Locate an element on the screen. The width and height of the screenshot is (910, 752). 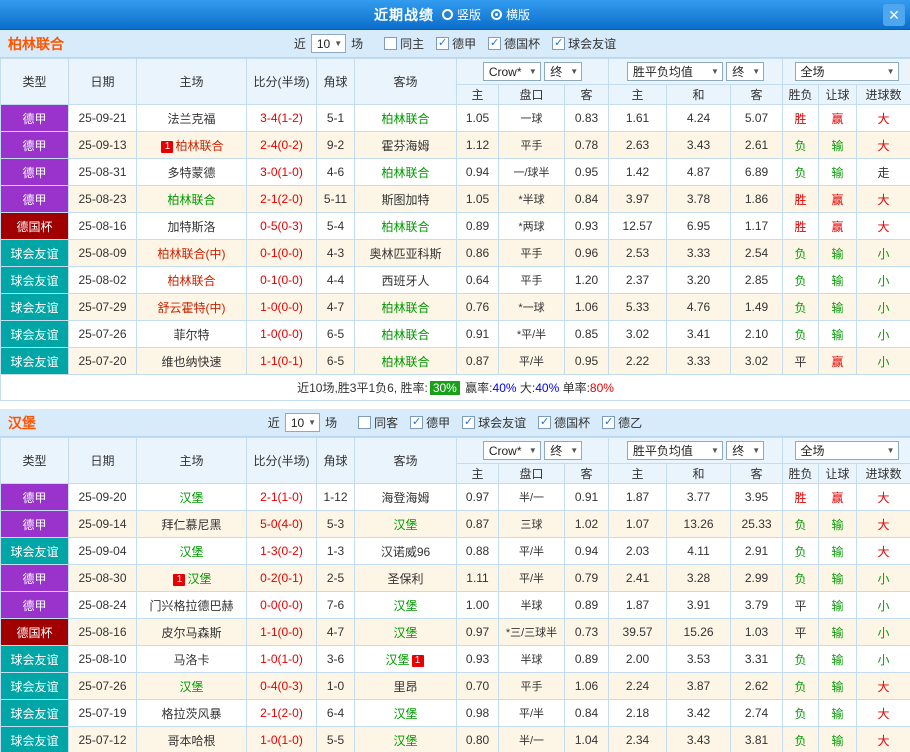
team-link: 拜仁慕尼黑 is located at coordinates (191, 525).